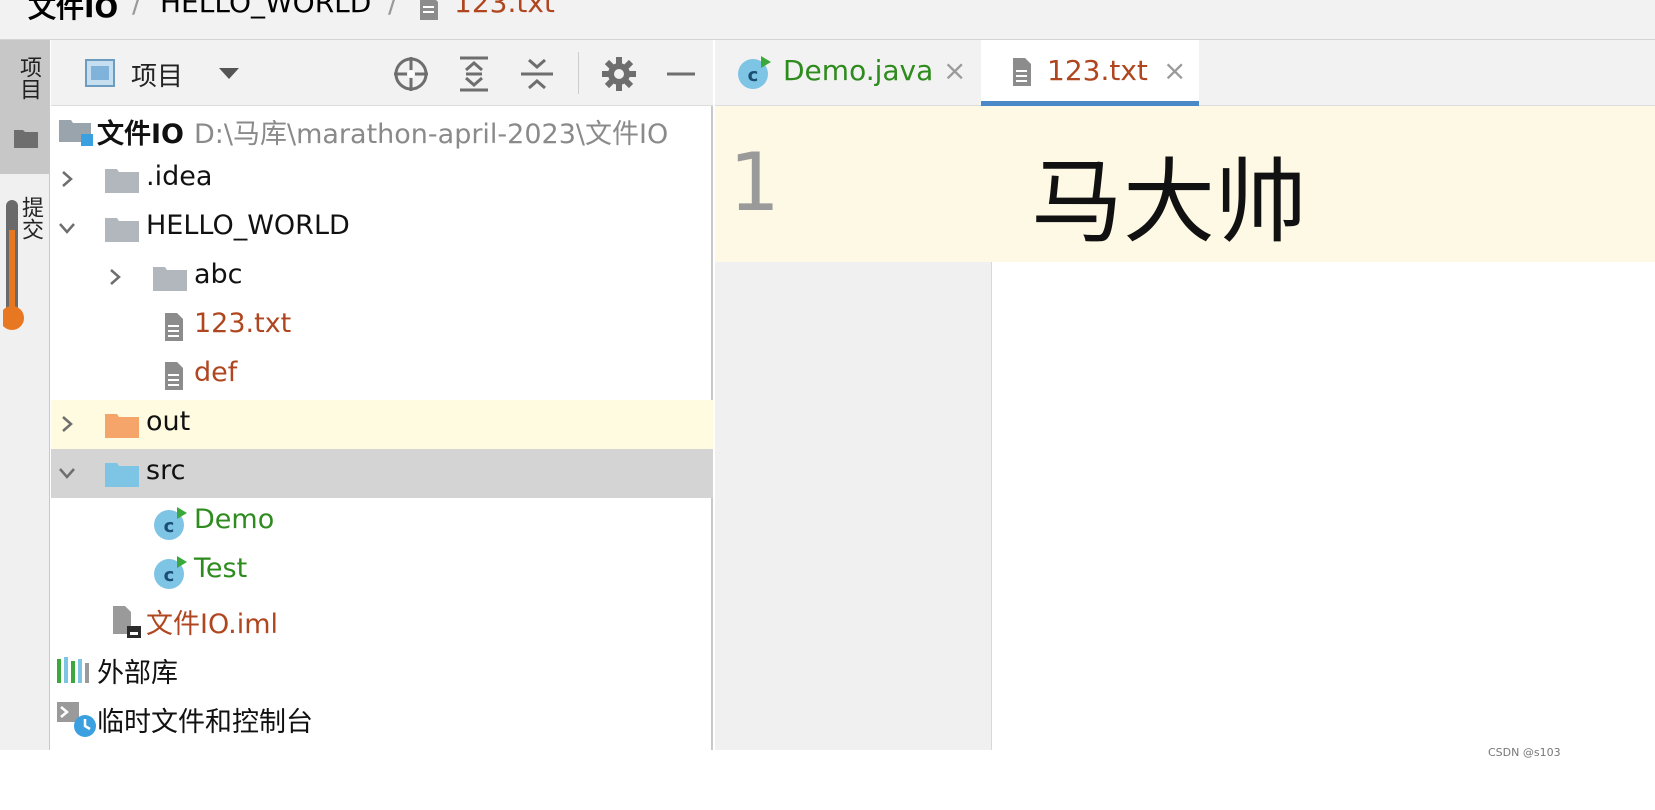 The width and height of the screenshot is (1655, 810). I want to click on line-number: 1, so click(754, 182).